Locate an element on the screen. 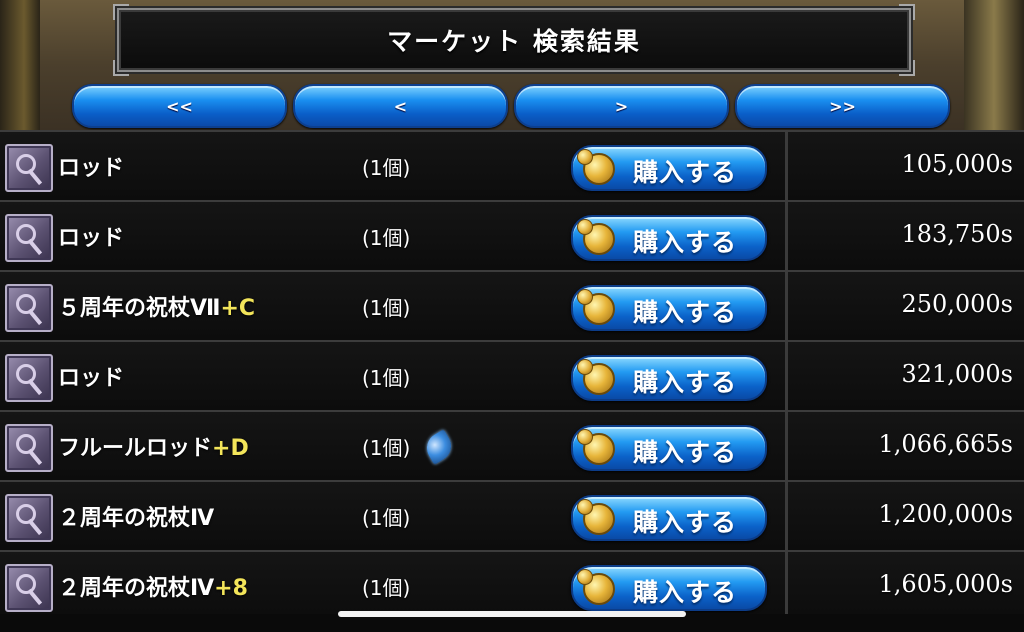 The height and width of the screenshot is (632, 1024). list-item: ロッド (1個) 購入する 183,750s is located at coordinates (512, 235).